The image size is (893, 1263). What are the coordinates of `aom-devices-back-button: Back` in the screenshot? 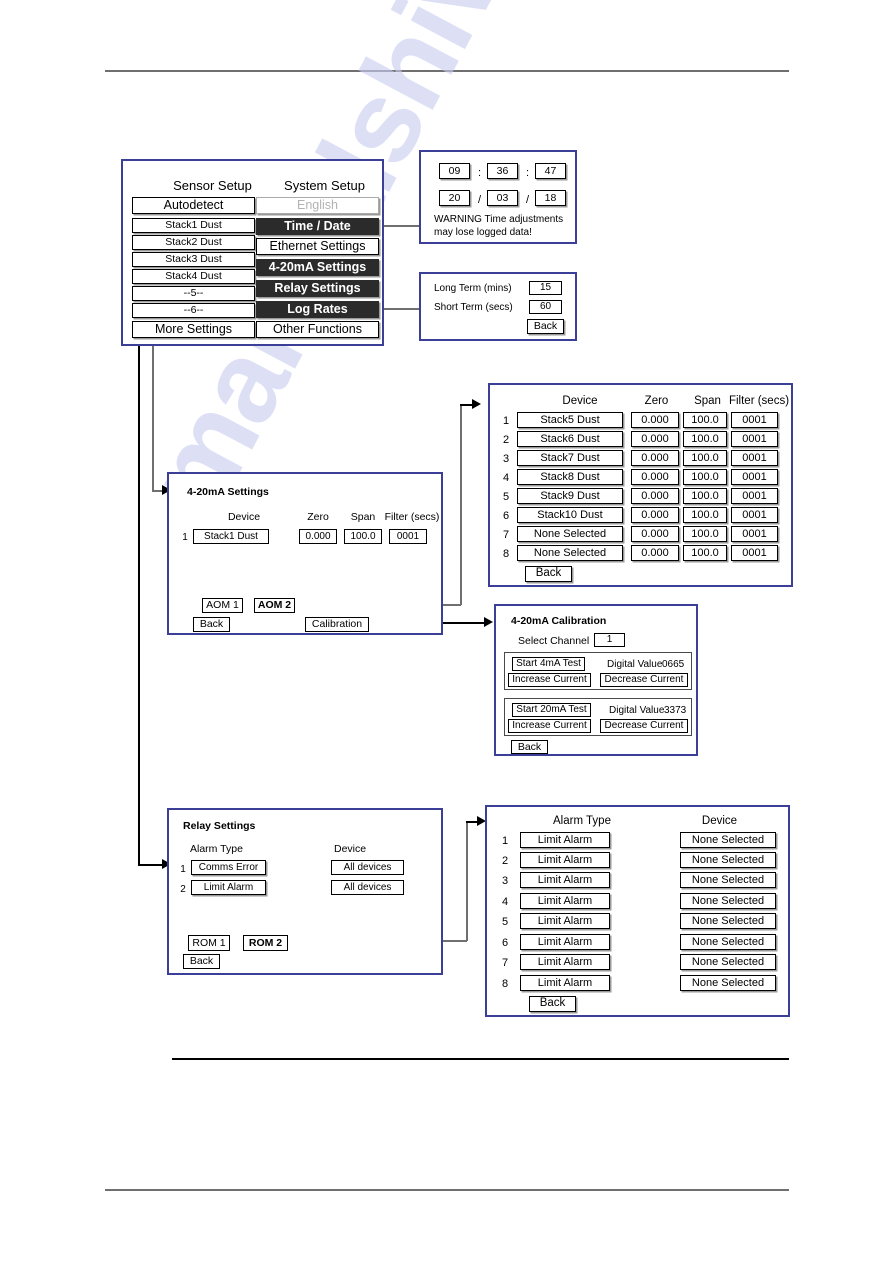 It's located at (548, 574).